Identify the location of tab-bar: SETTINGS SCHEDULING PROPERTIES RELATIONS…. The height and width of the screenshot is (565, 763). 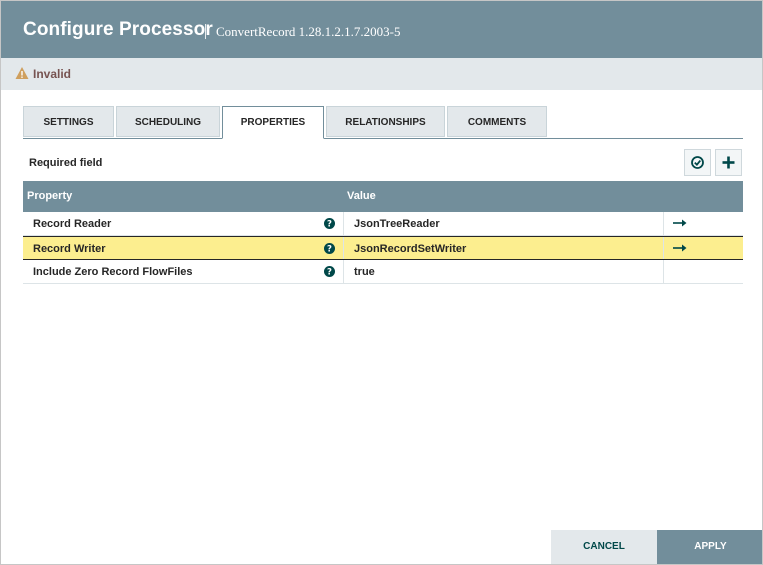
(383, 122).